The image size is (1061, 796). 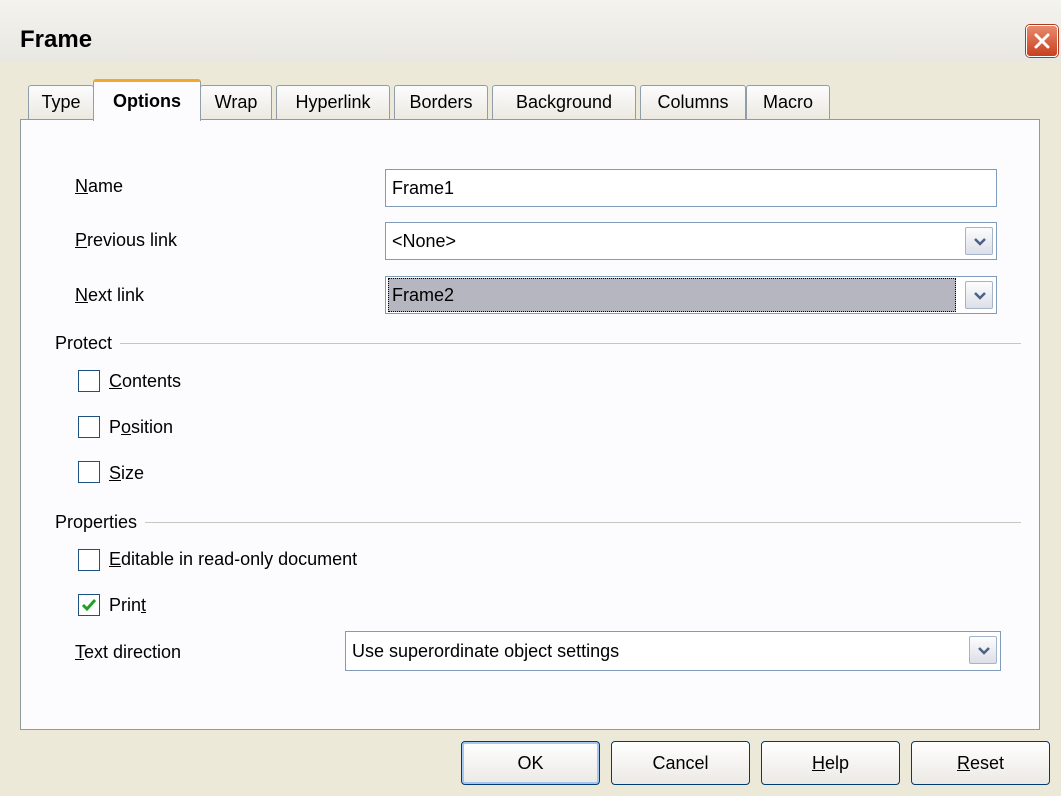 What do you see at coordinates (99, 186) in the screenshot?
I see `name-label: Name` at bounding box center [99, 186].